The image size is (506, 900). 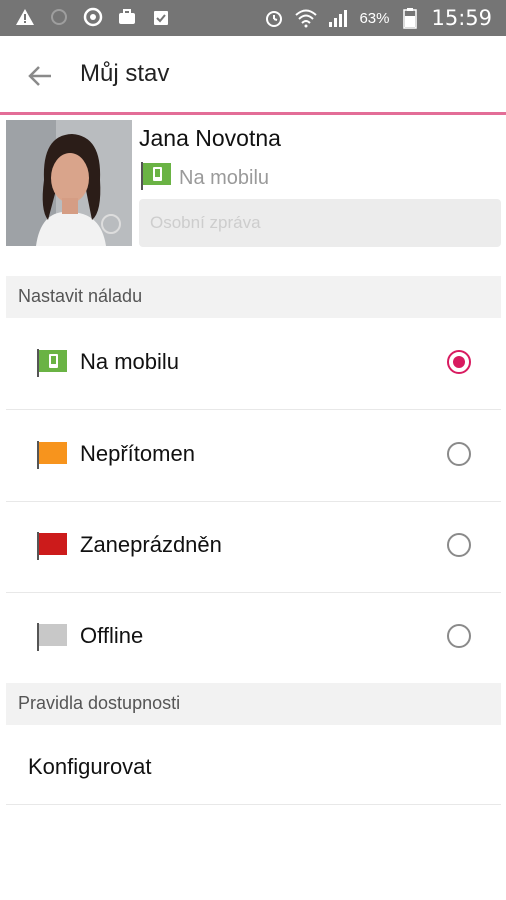 What do you see at coordinates (52, 639) in the screenshot?
I see `gray-flag-icon` at bounding box center [52, 639].